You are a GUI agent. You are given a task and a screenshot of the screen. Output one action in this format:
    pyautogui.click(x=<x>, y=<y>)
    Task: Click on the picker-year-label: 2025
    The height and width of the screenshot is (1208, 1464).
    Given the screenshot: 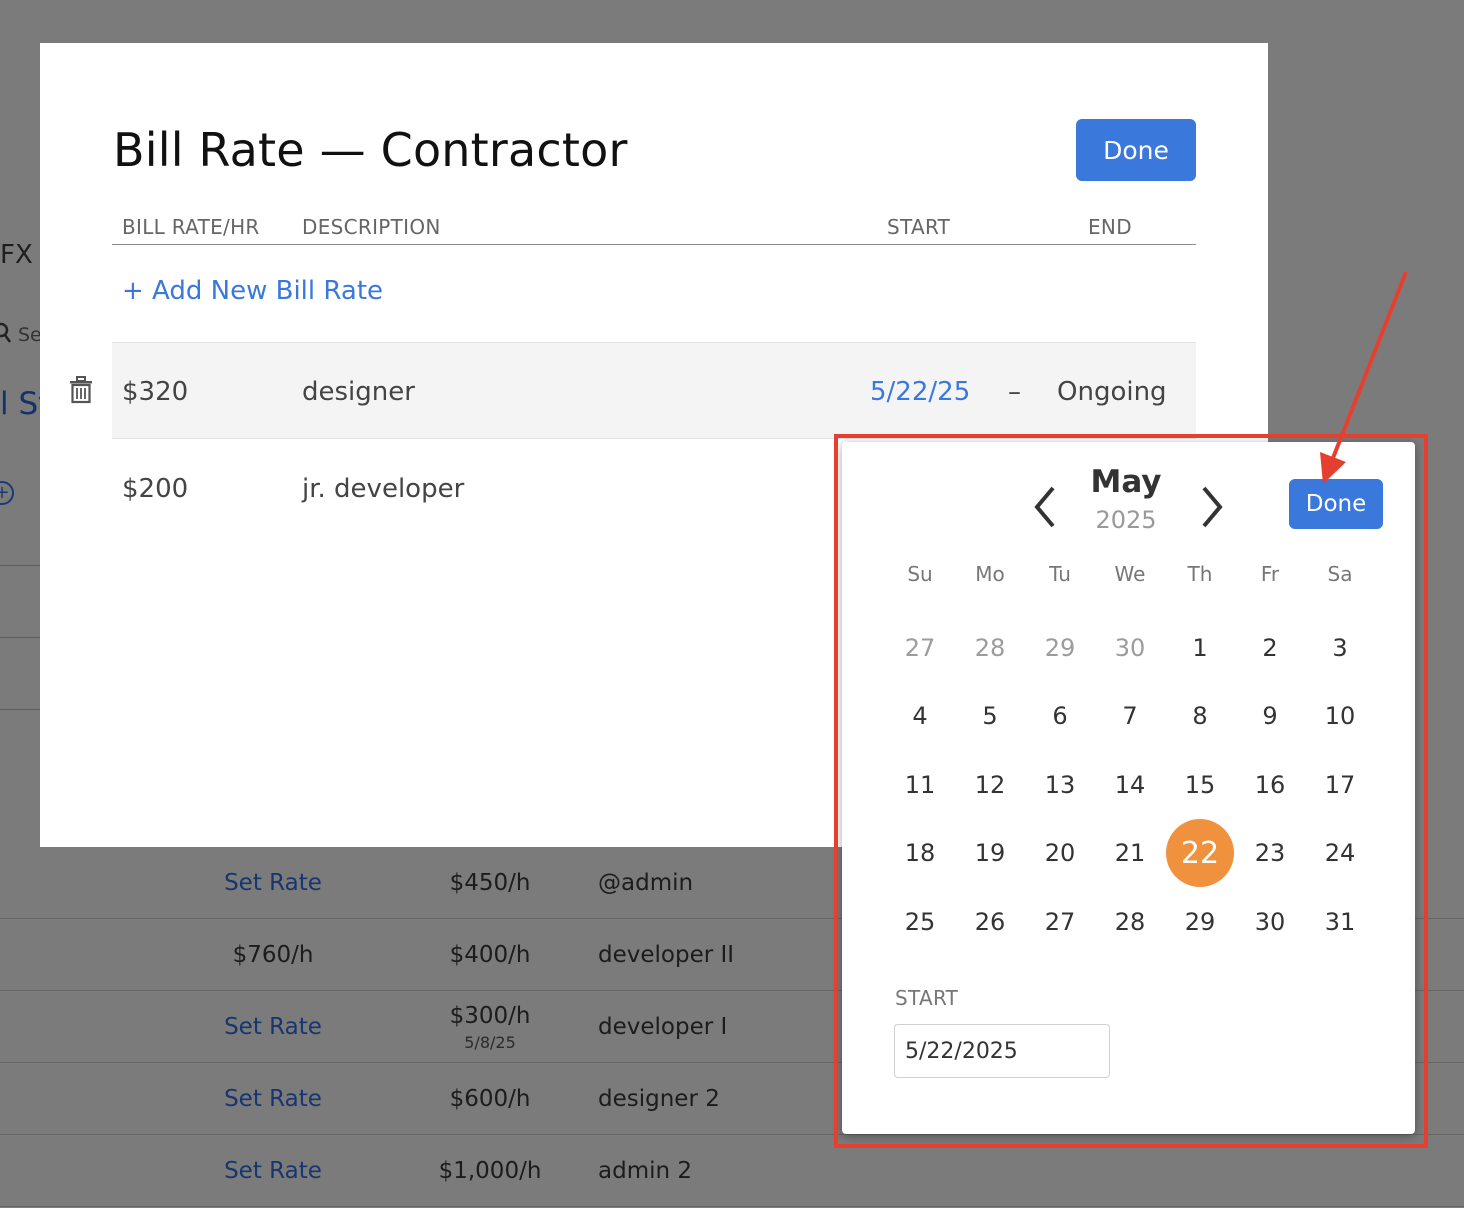 What is the action you would take?
    pyautogui.click(x=1126, y=520)
    